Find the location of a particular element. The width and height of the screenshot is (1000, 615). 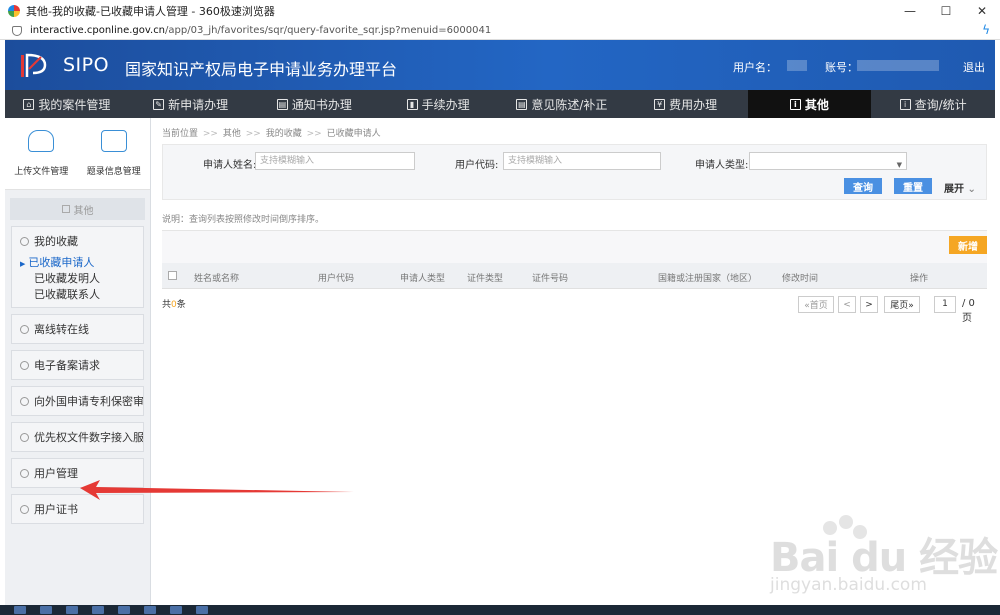

nav-label: 我的案件管理 is located at coordinates (74, 104).